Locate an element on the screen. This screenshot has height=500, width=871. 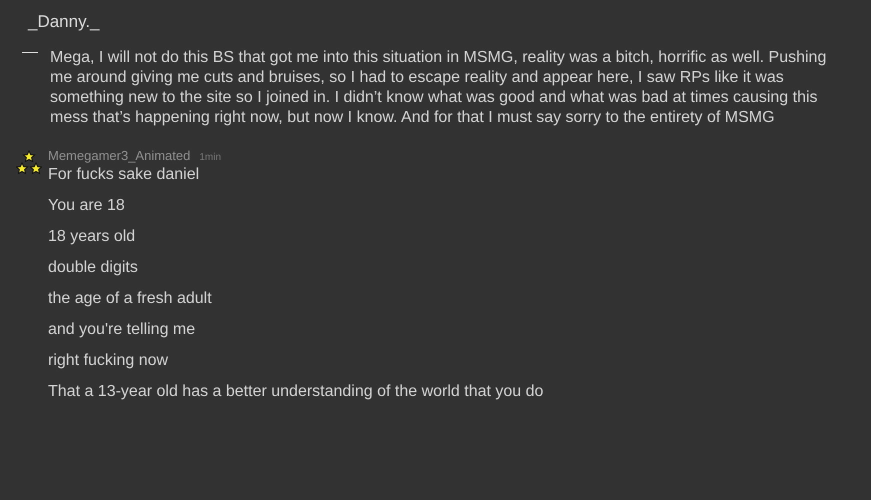
comment-author: _Danny._ is located at coordinates (64, 22).